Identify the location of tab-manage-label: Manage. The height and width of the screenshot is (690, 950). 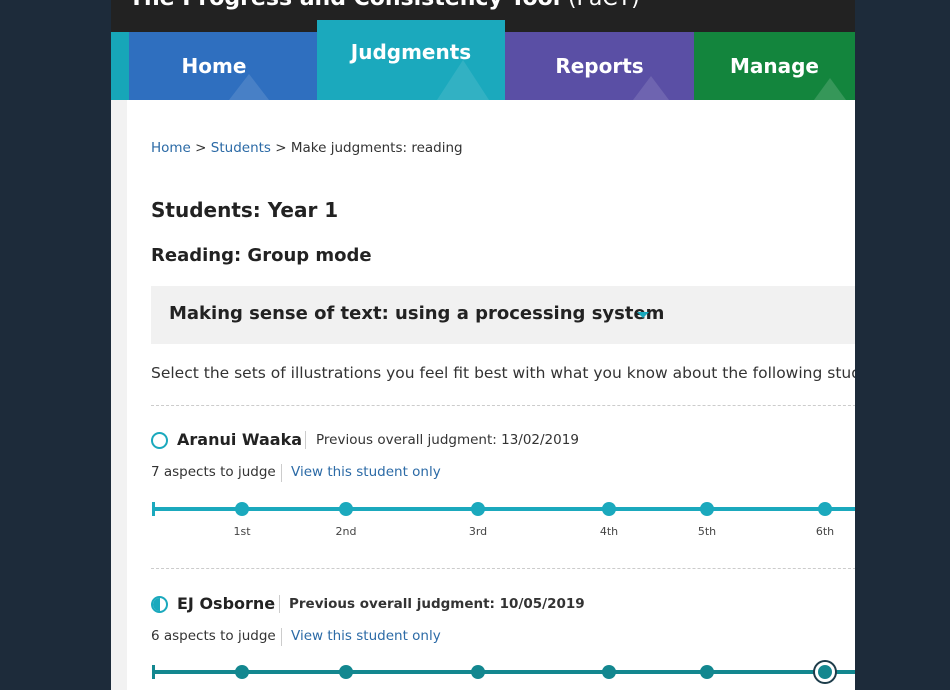
(774, 66).